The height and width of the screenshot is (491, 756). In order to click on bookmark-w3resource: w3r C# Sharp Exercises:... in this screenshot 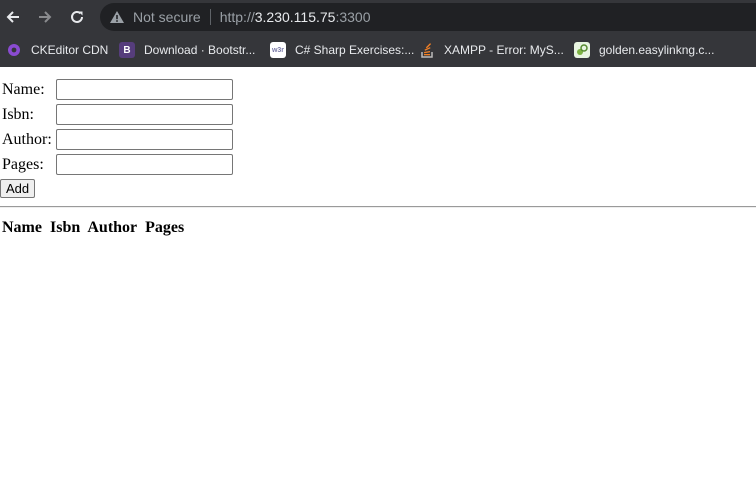, I will do `click(342, 50)`.